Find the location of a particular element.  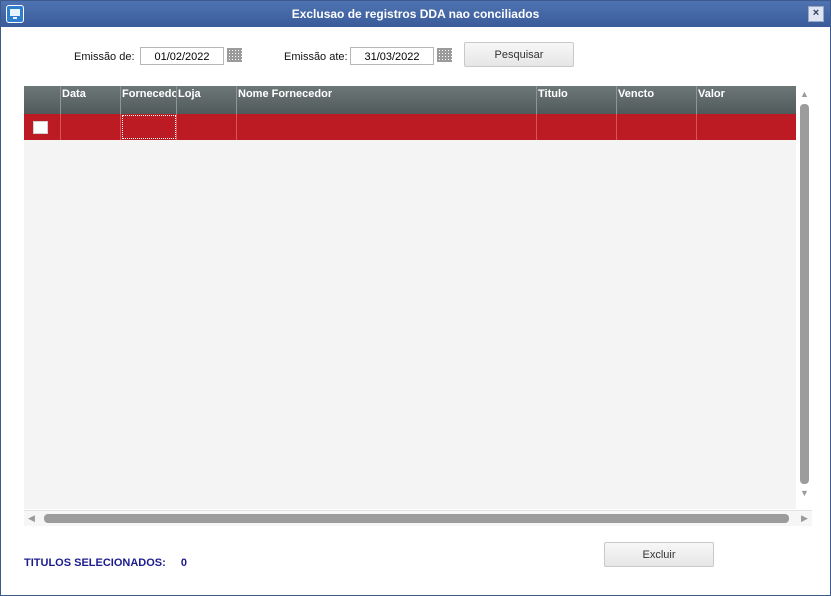

horizontal-scroll-thumb is located at coordinates (416, 518).